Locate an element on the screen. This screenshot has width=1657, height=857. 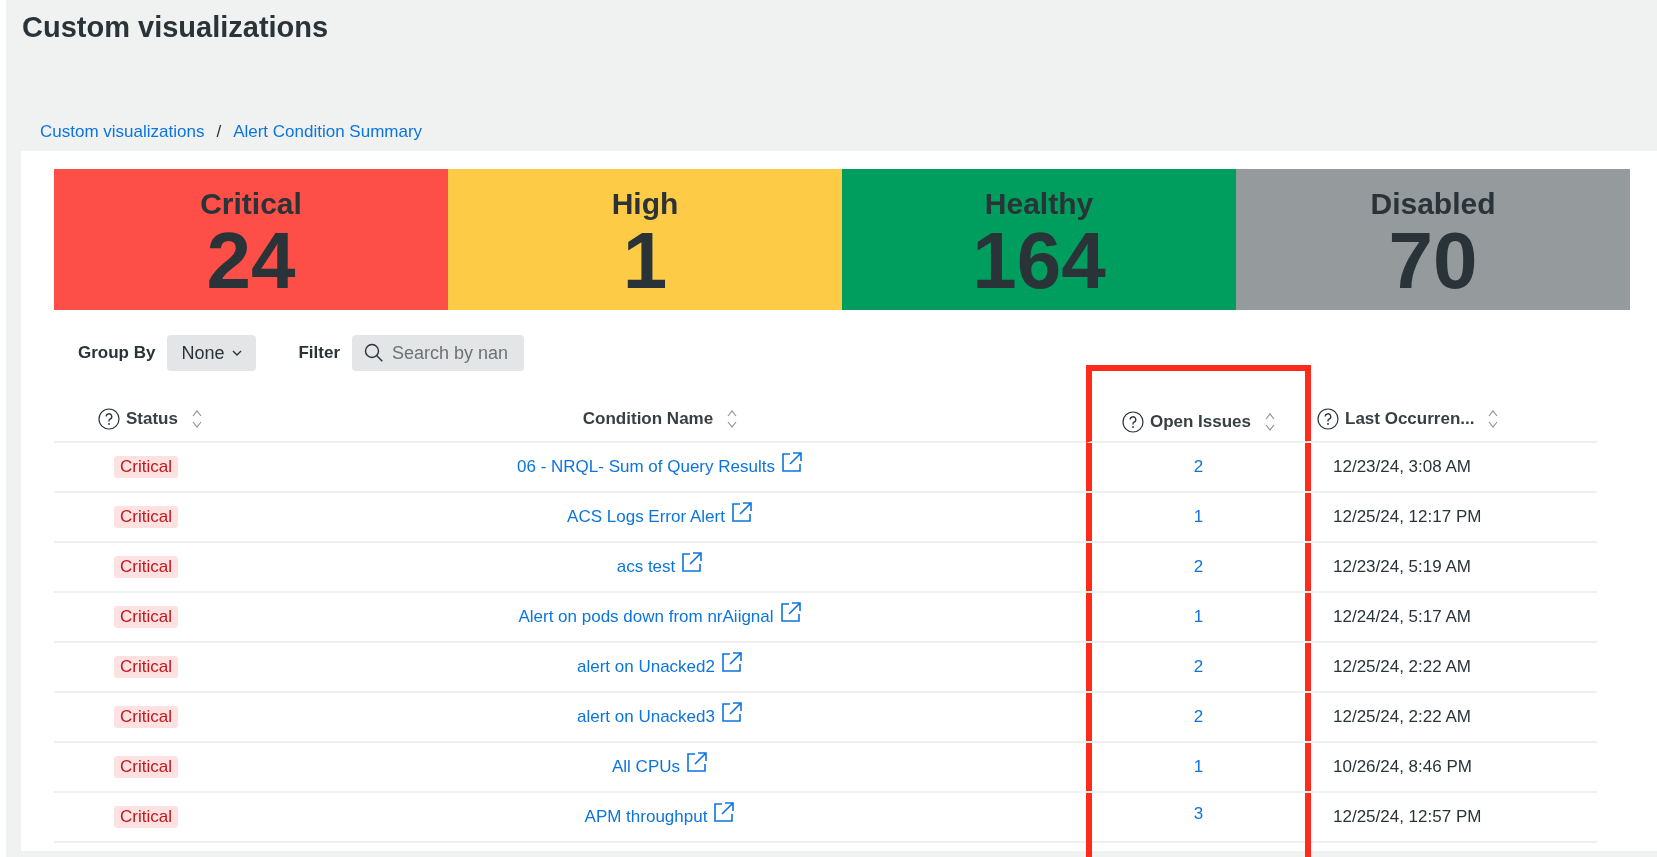
page-title: Custom visualizations is located at coordinates (176, 27).